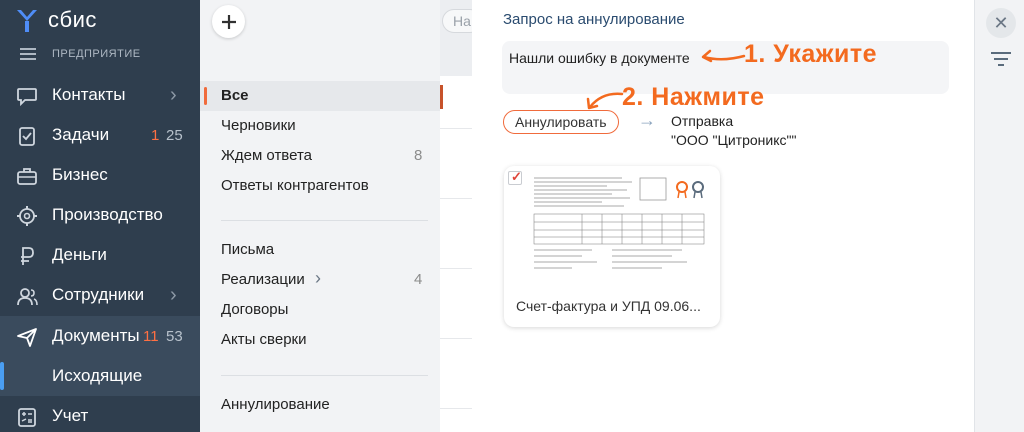  What do you see at coordinates (266, 155) in the screenshot?
I see `folder-label: Ждем ответа` at bounding box center [266, 155].